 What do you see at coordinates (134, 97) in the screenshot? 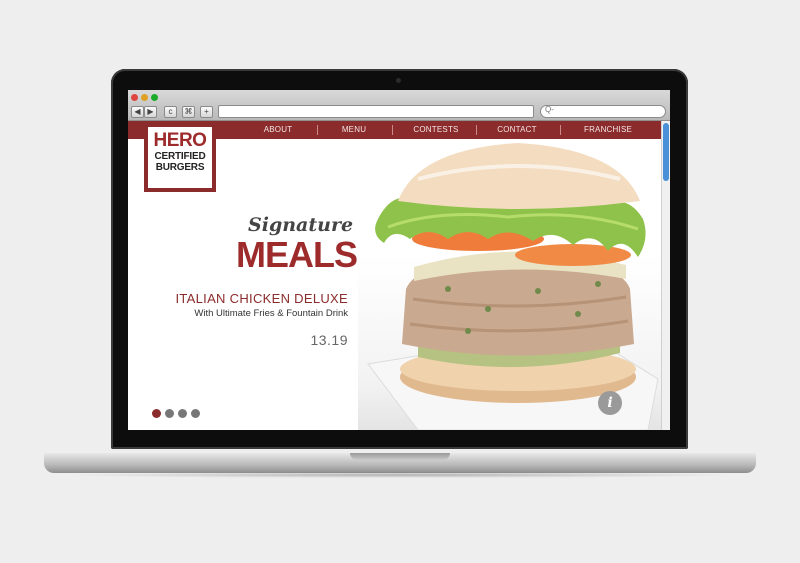
I see `close-window-button` at bounding box center [134, 97].